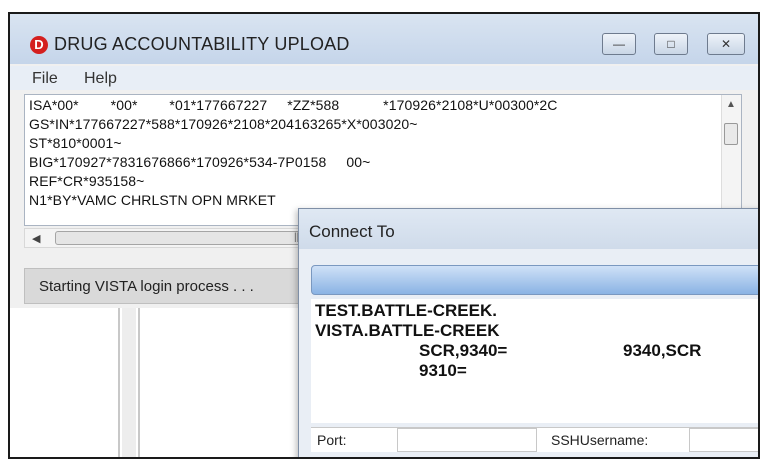 The height and width of the screenshot is (461, 768). I want to click on scroll-left-icon: ◀, so click(36, 238).